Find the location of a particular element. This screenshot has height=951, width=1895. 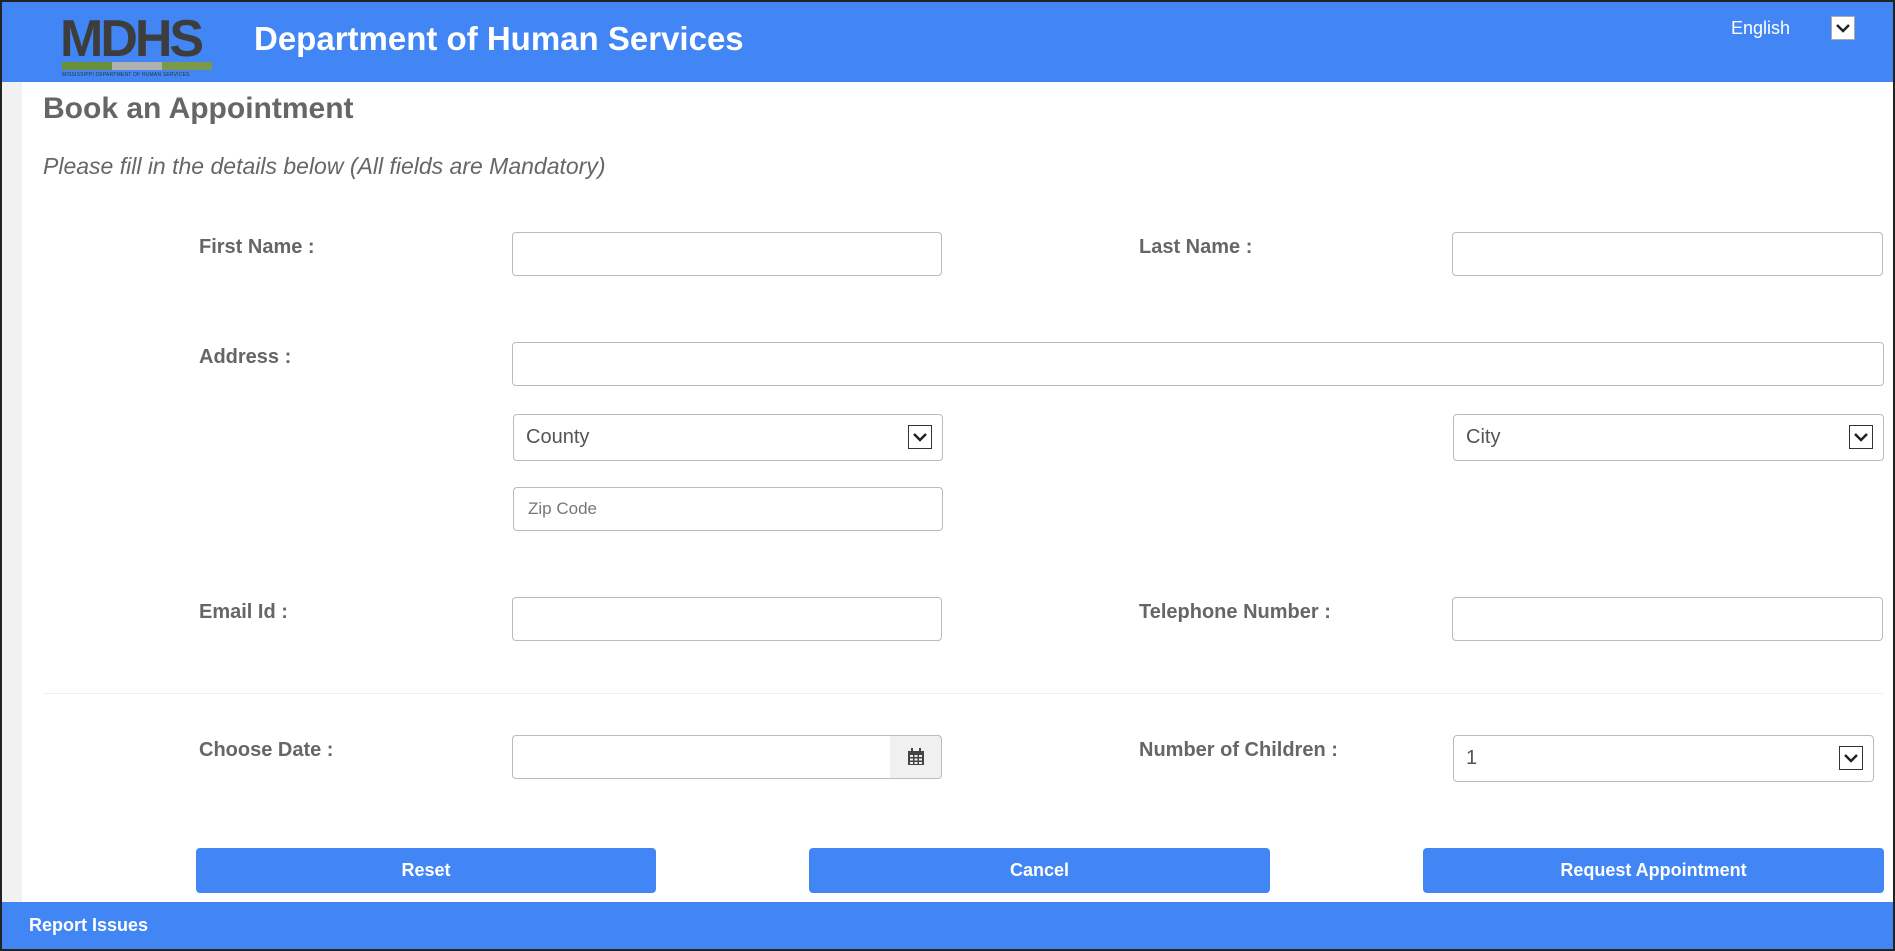

city-dropdown-button is located at coordinates (1861, 437).